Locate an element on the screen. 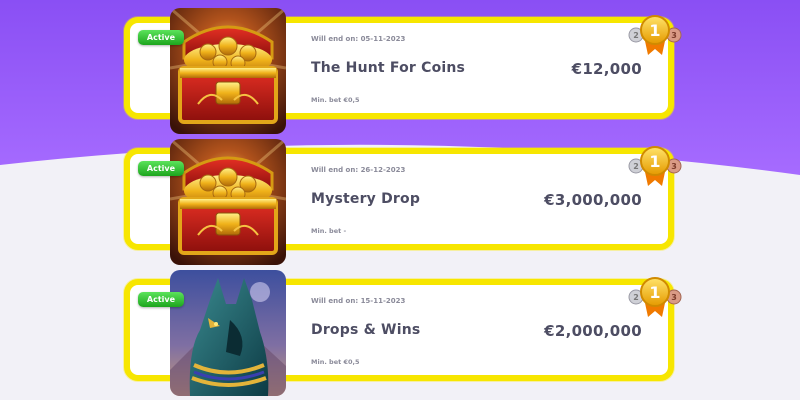  promo-title: Drops & Wins is located at coordinates (365, 330).